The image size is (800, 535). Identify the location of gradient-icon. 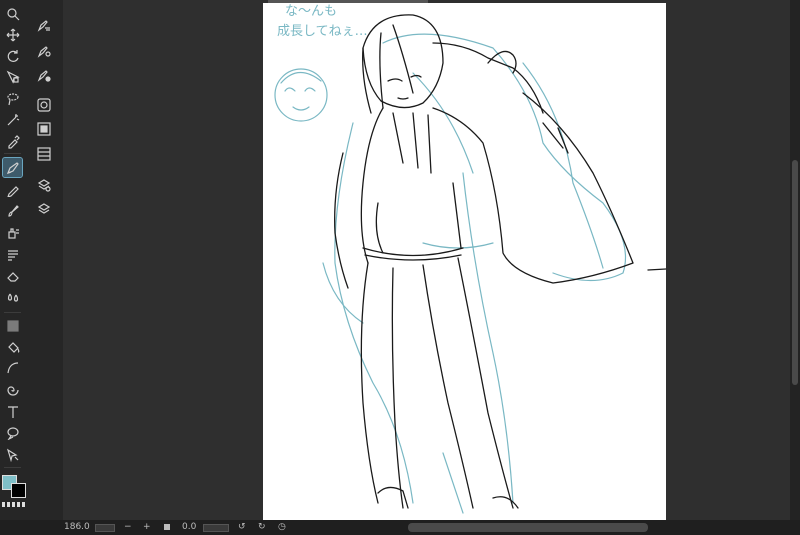
(13, 326).